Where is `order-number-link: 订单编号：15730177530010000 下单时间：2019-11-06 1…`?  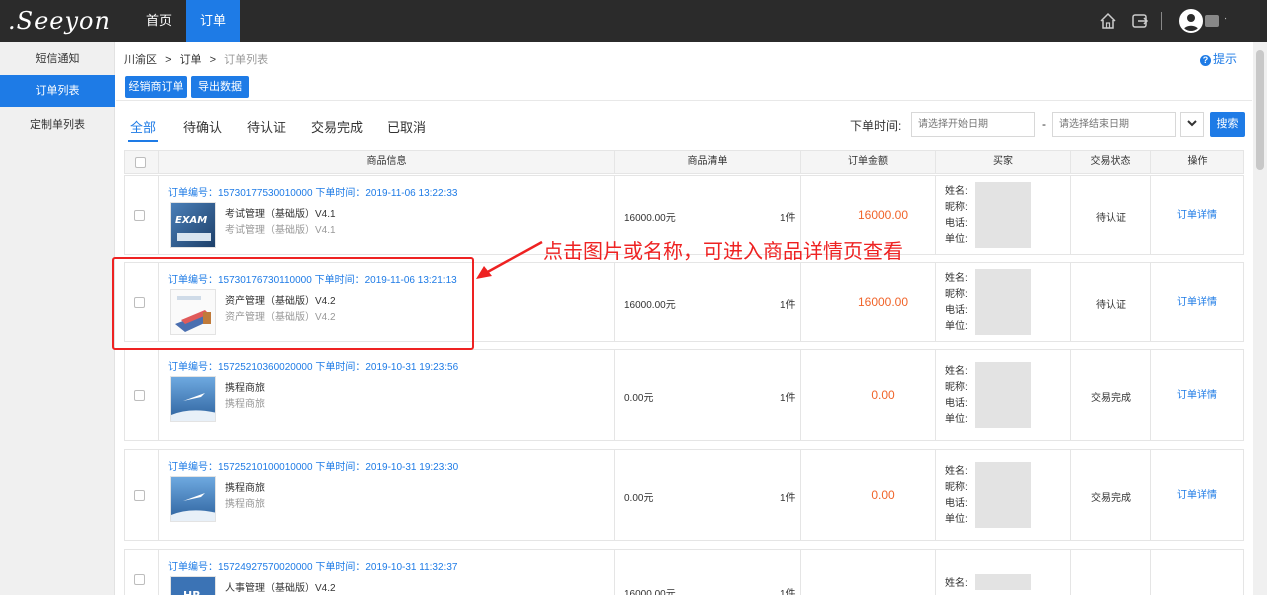
order-number-link: 订单编号：15730177530010000 下单时间：2019-11-06 1… is located at coordinates (312, 191).